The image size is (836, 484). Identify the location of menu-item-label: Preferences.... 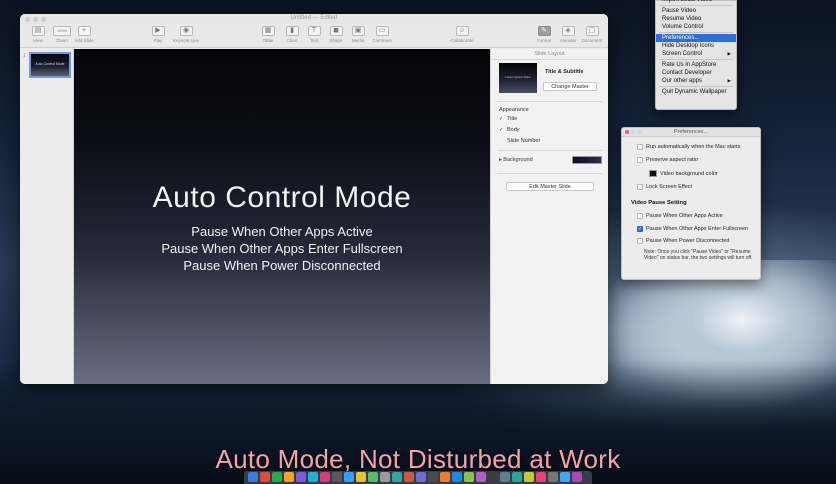
(681, 38).